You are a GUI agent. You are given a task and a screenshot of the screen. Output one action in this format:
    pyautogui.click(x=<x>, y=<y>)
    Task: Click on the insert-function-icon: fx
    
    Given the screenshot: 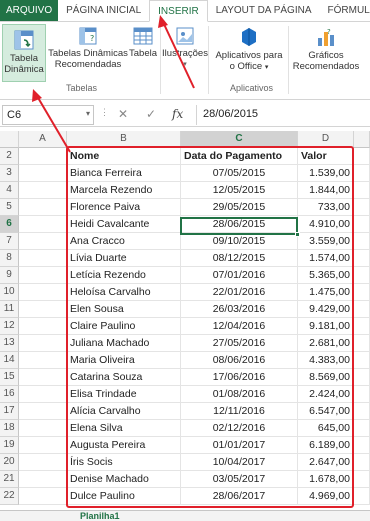 What is the action you would take?
    pyautogui.click(x=177, y=114)
    